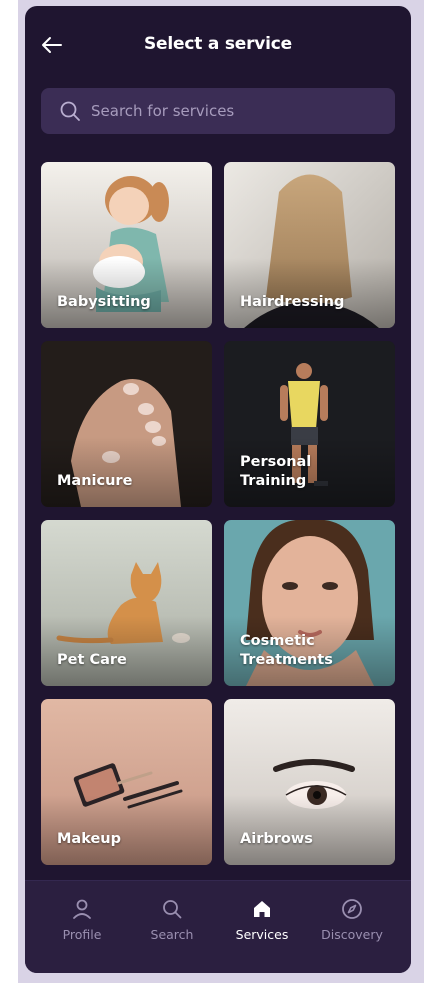  What do you see at coordinates (309, 782) in the screenshot?
I see `service-card-airbrows: Airbrows` at bounding box center [309, 782].